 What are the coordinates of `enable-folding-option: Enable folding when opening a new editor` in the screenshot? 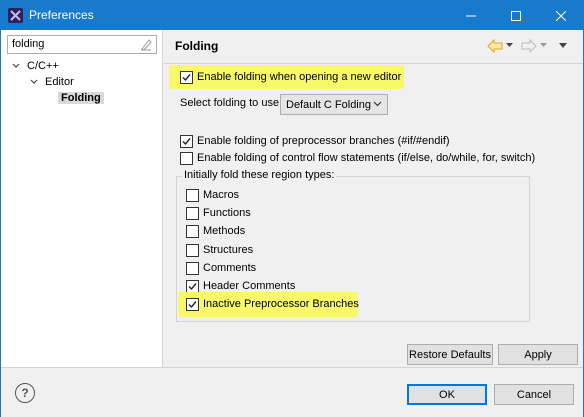 It's located at (290, 77).